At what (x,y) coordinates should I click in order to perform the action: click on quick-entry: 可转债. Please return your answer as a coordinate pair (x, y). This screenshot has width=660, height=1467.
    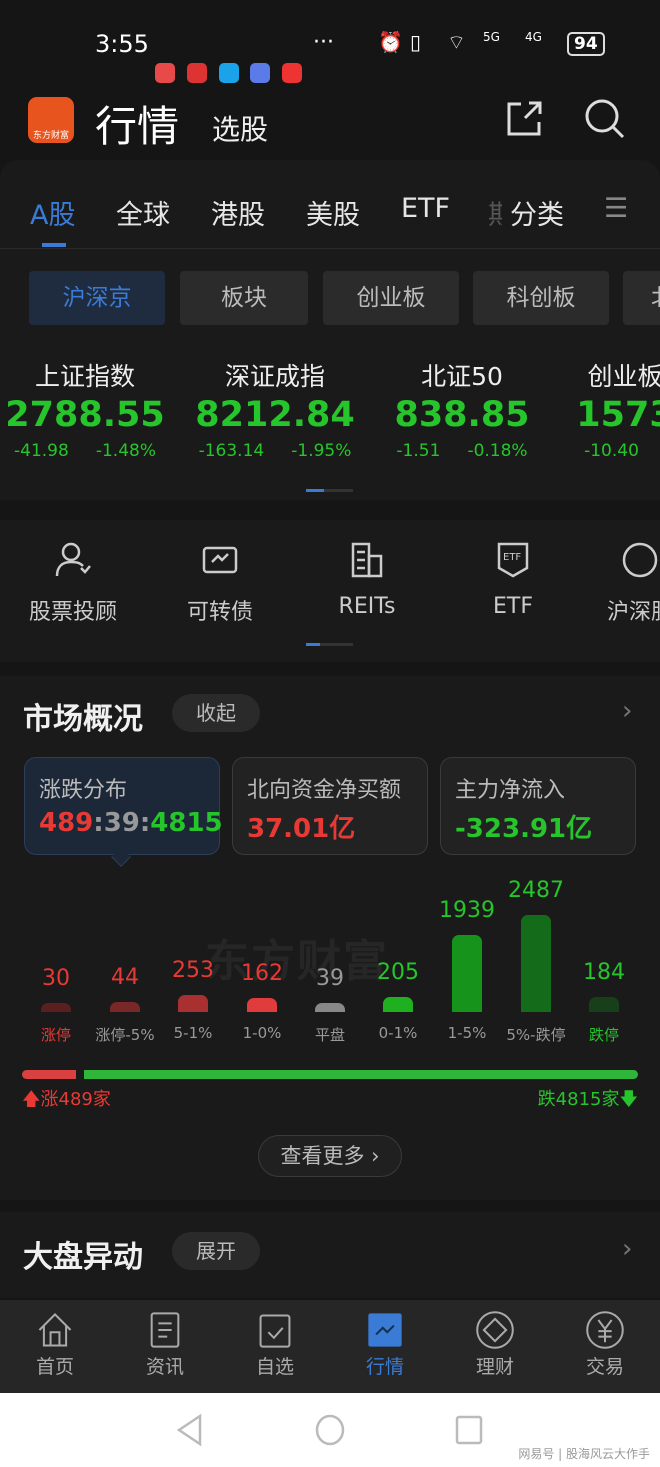
    Looking at the image, I should click on (220, 583).